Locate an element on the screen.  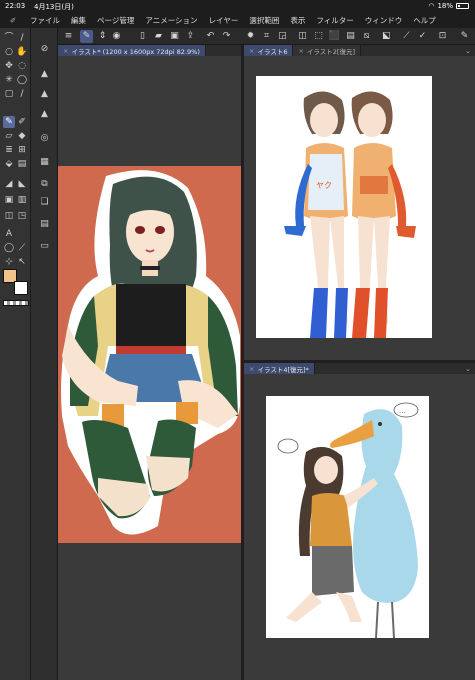
contour-icon: ◫ is located at coordinates (9, 216).